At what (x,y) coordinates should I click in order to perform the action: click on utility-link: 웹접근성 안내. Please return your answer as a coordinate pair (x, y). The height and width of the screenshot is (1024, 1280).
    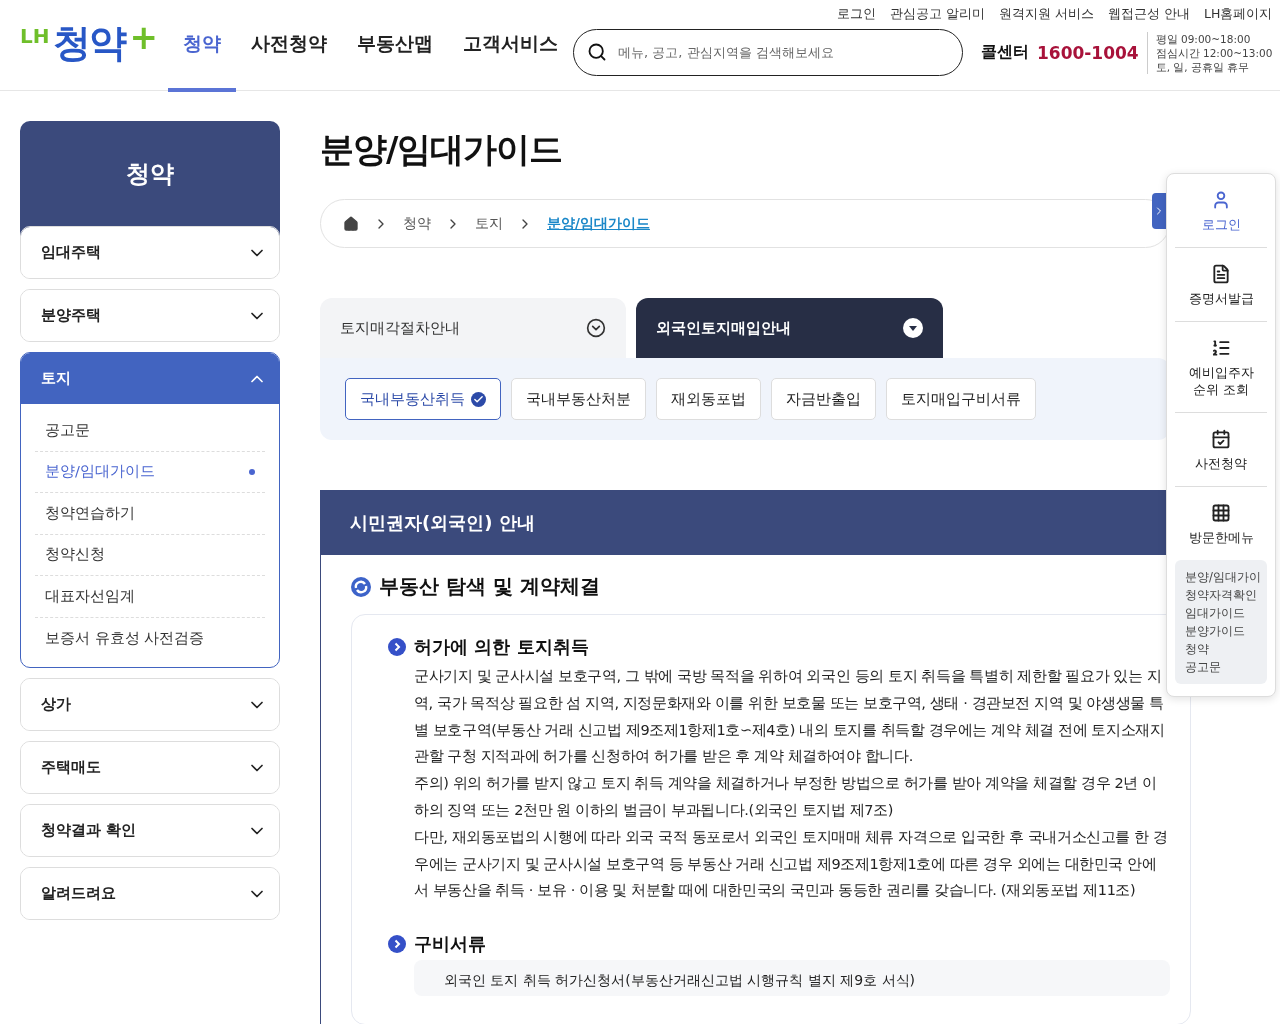
    Looking at the image, I should click on (1148, 14).